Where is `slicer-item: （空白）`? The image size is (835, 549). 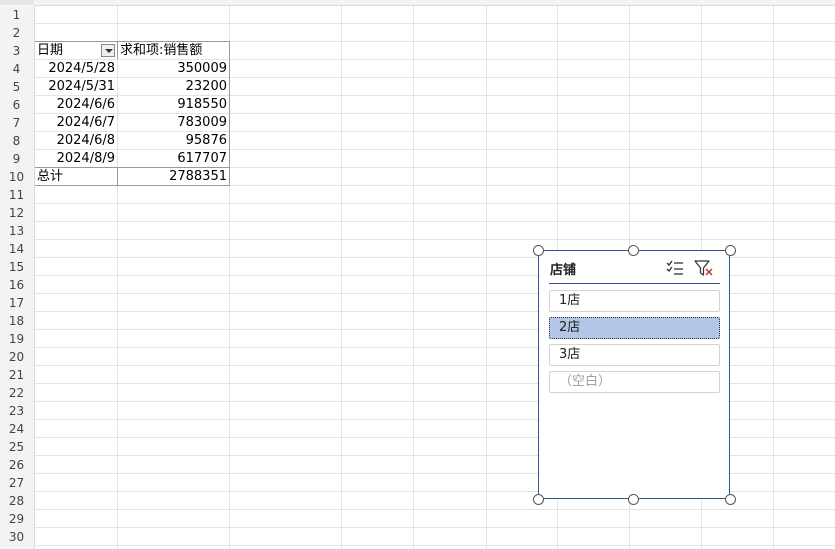 slicer-item: （空白） is located at coordinates (634, 382).